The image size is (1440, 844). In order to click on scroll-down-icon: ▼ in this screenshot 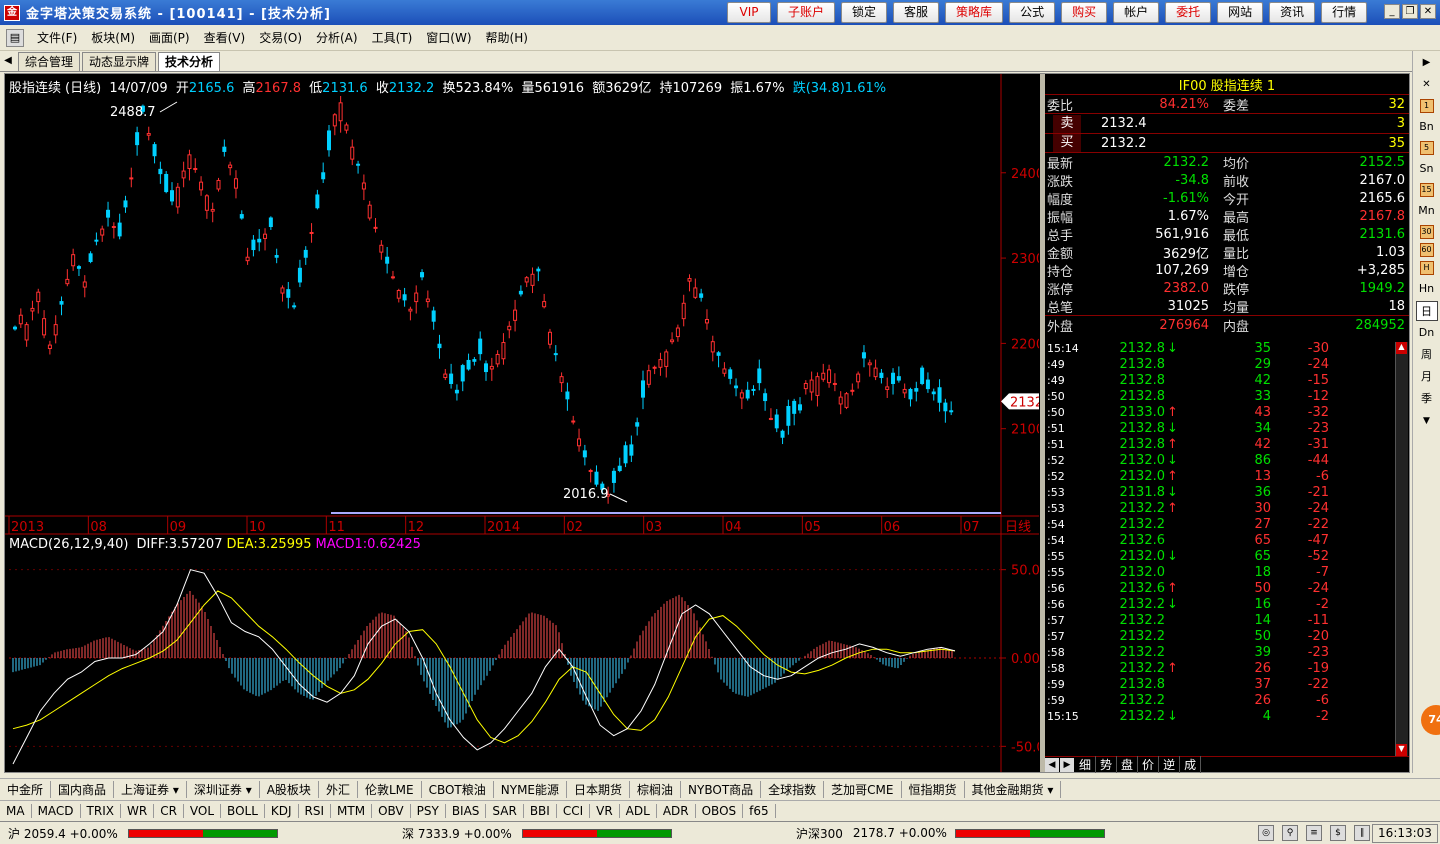, I will do `click(1401, 750)`.